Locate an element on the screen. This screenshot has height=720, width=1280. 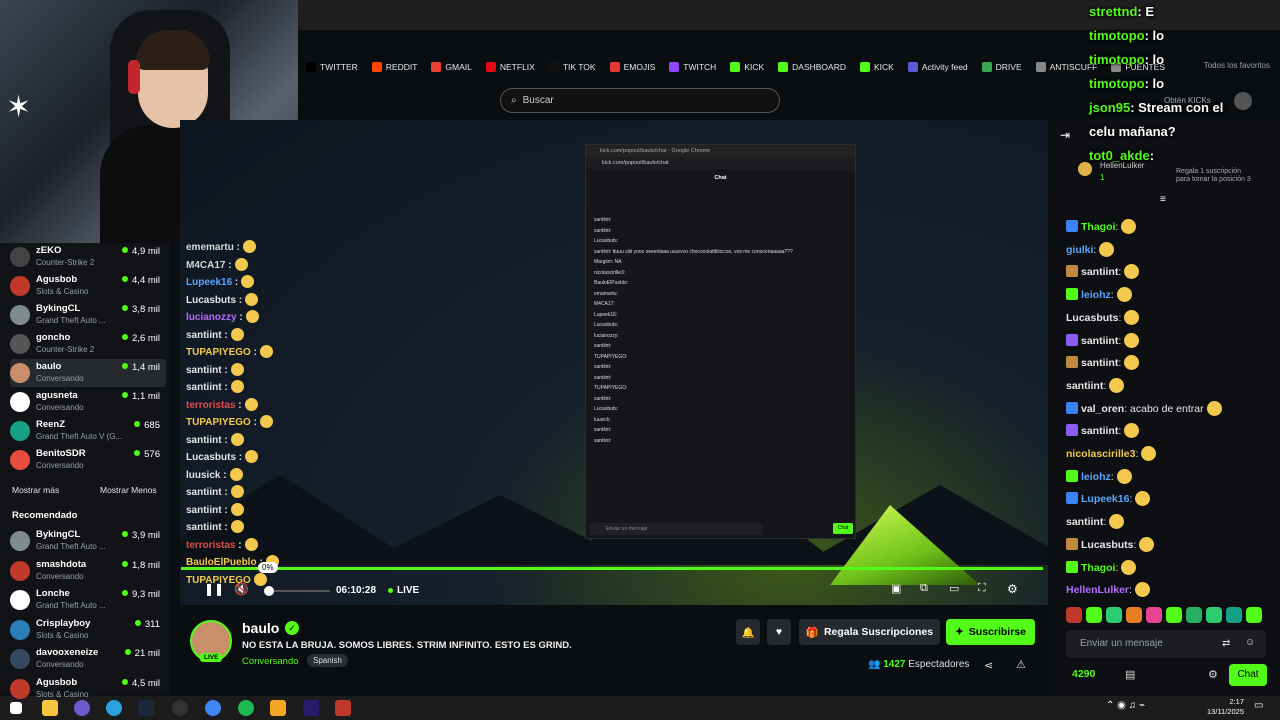
translate-icon: ⇄ is located at coordinates (1226, 643).